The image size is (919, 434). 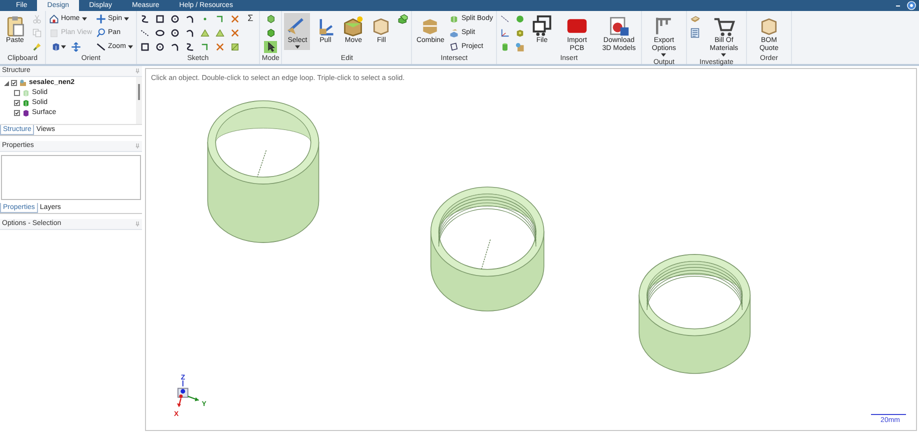 What do you see at coordinates (139, 100) in the screenshot?
I see `scrollbar` at bounding box center [139, 100].